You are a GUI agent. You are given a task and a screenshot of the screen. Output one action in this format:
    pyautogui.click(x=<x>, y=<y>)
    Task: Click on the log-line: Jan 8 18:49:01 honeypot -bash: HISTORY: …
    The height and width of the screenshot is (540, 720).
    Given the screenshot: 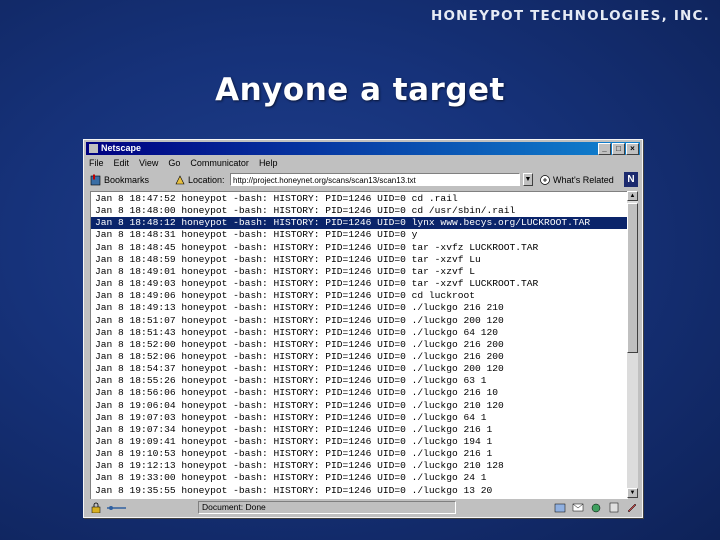 What is the action you would take?
    pyautogui.click(x=285, y=271)
    